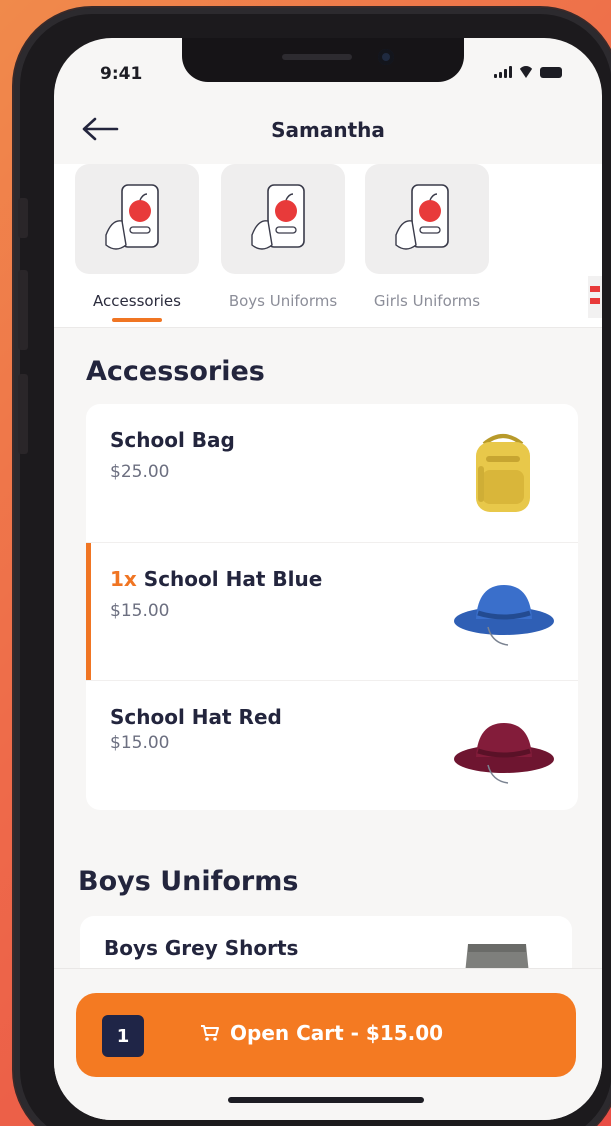  I want to click on item-quantity-badge: 1x, so click(123, 579).